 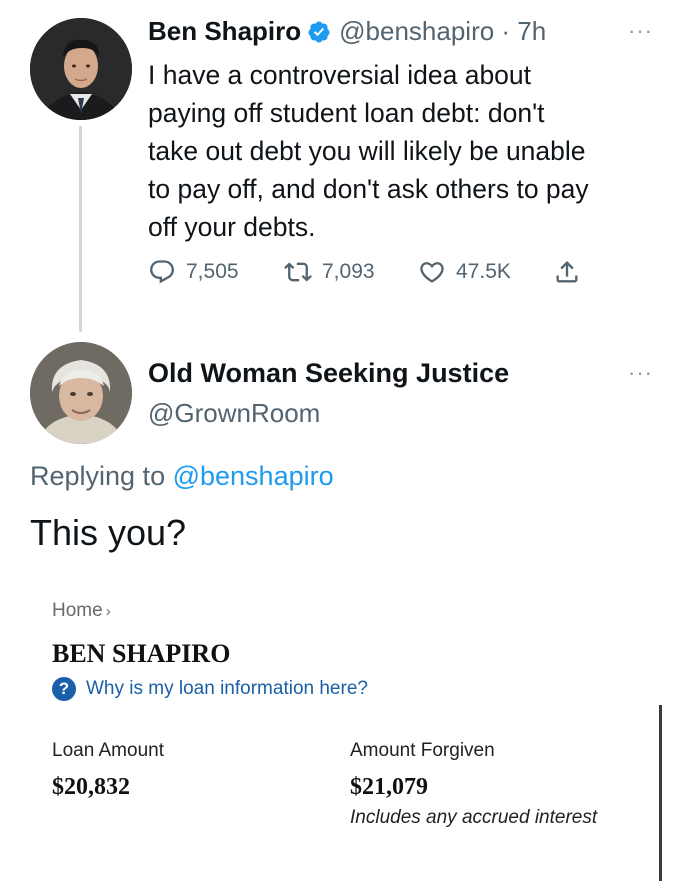 I want to click on loan-amount-label: Loan Amount, so click(x=108, y=750).